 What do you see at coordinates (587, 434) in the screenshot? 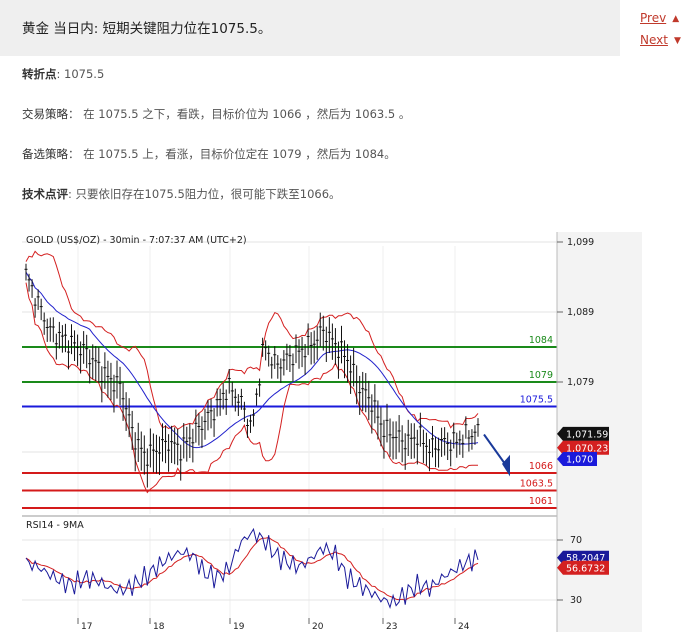
I see `price-tag-current: 1,071.59` at bounding box center [587, 434].